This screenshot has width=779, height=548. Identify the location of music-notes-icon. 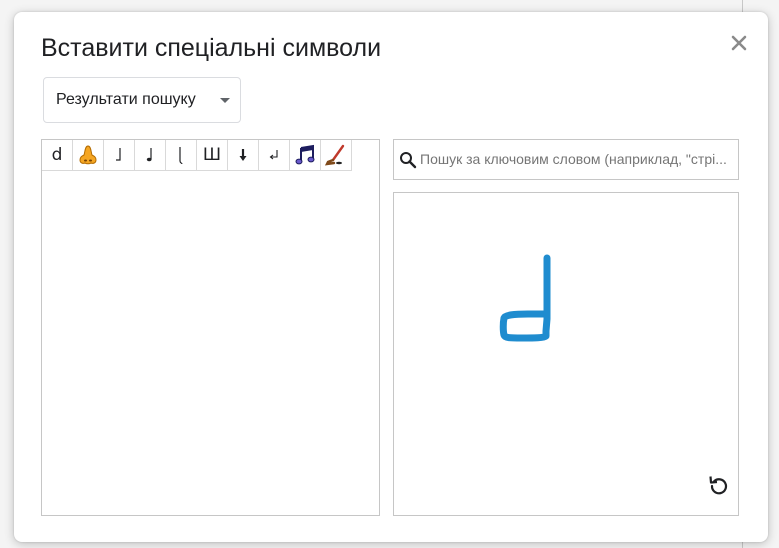
(305, 154).